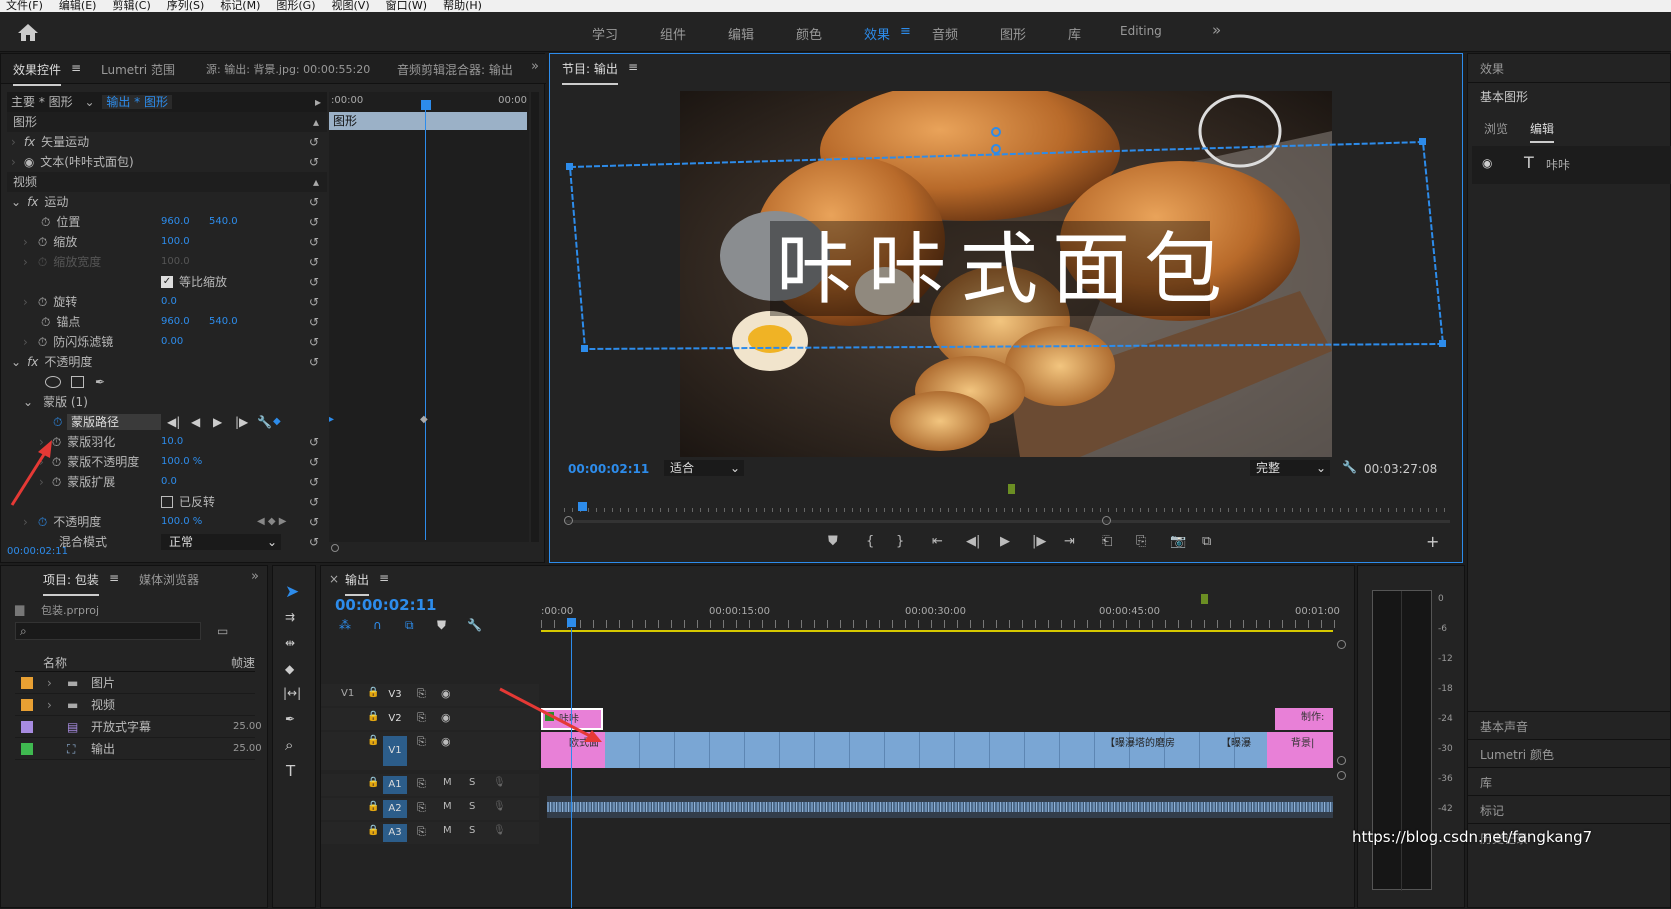 This screenshot has height=909, width=1671. I want to click on essential-graphics-title: 基本图形, so click(1504, 96).